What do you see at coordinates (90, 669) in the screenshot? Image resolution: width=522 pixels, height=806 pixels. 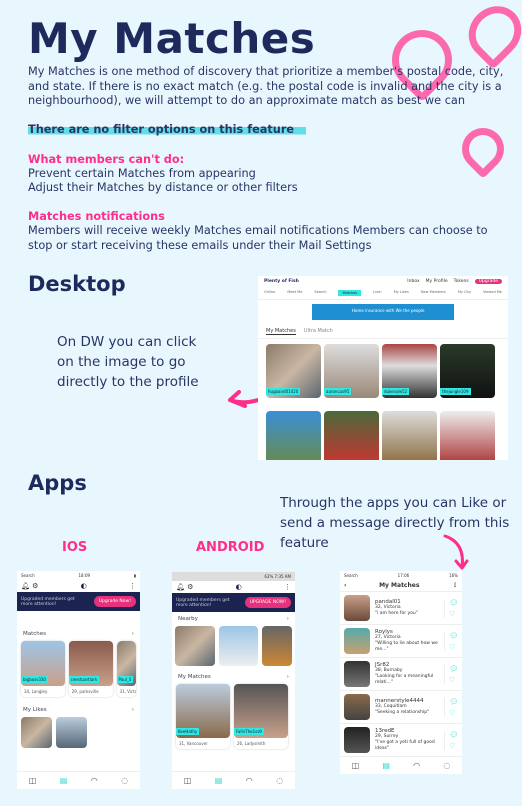 I see `match-card: ceestuartlark 29, parksville` at bounding box center [90, 669].